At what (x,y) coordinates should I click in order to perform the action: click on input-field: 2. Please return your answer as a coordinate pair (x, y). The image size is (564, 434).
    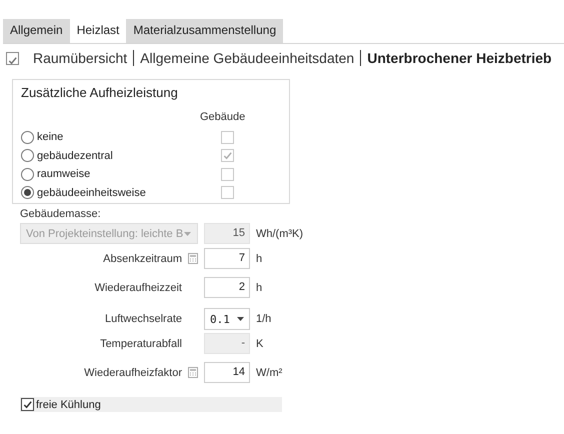
    Looking at the image, I should click on (227, 287).